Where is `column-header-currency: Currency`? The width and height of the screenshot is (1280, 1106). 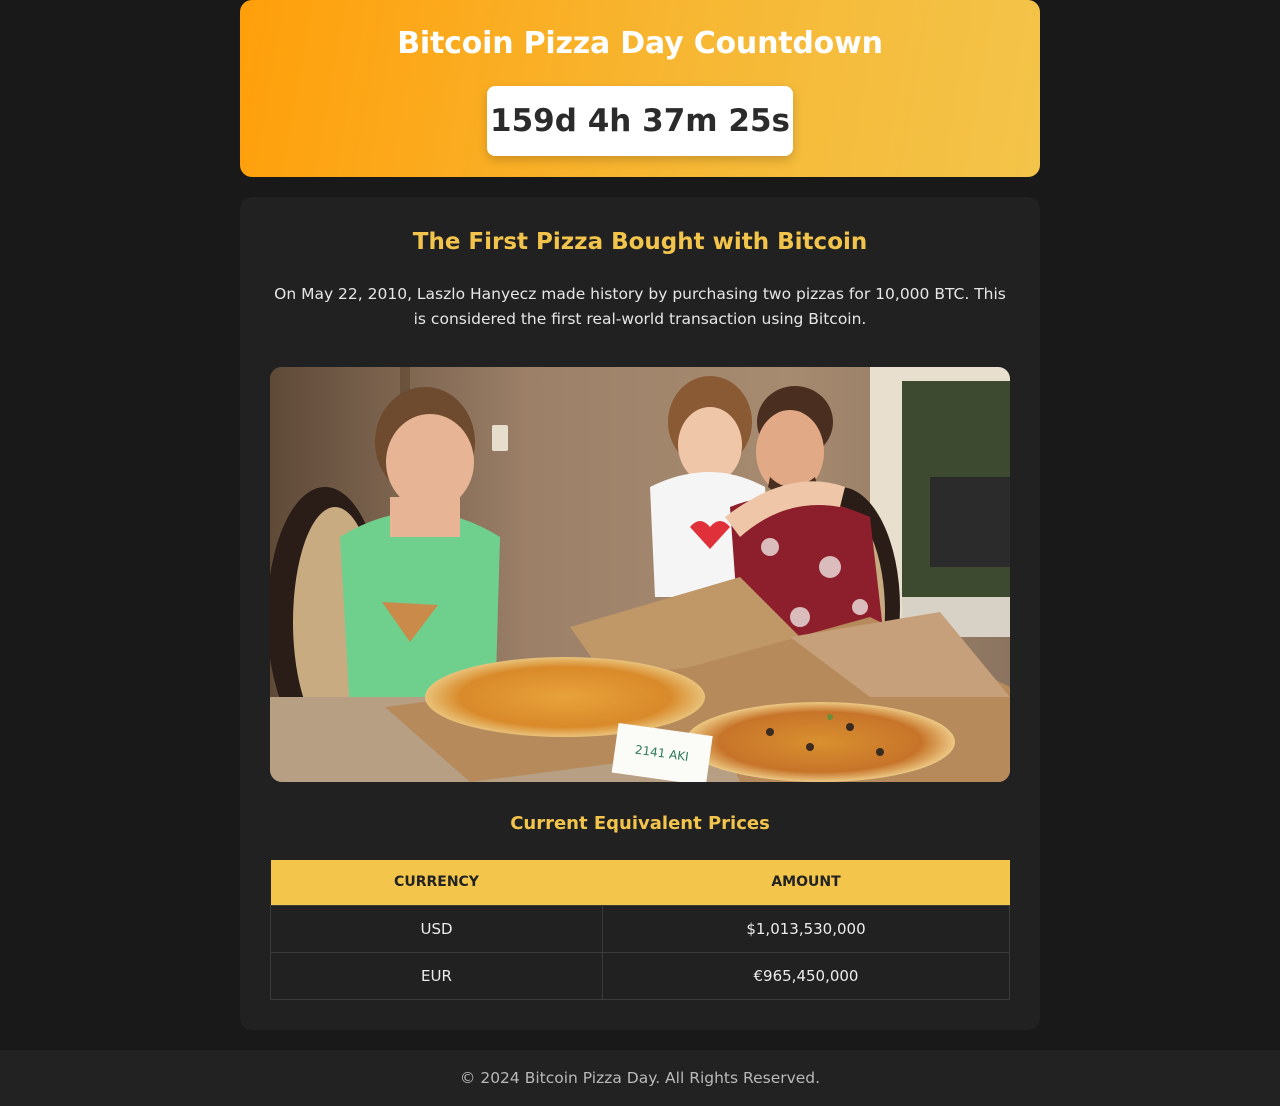
column-header-currency: Currency is located at coordinates (436, 882).